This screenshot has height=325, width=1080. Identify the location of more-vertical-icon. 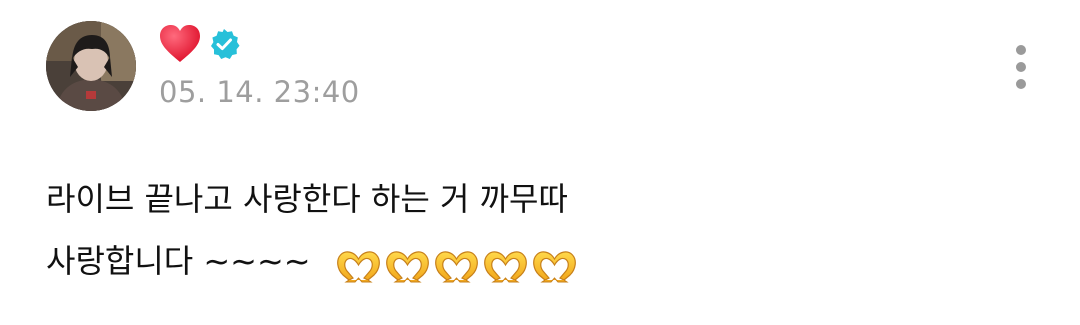
(1021, 50).